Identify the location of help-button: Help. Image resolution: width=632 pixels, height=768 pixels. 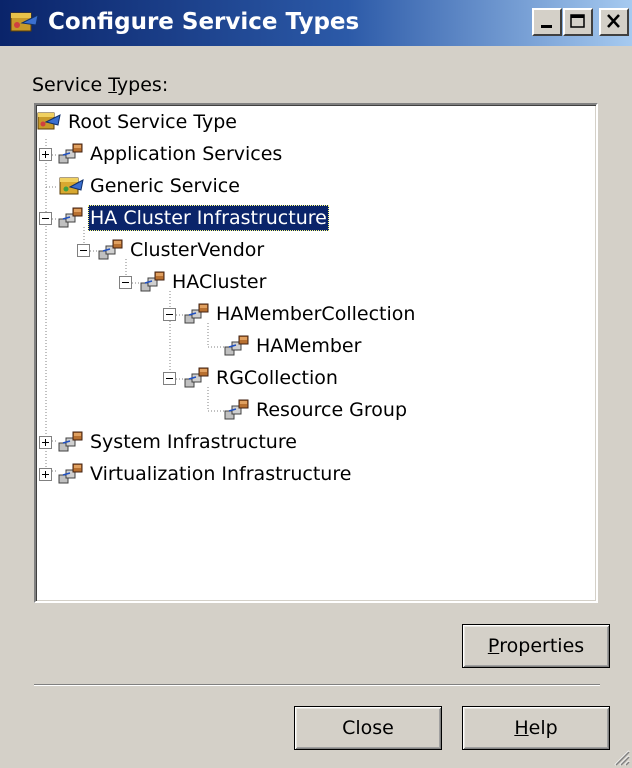
(536, 728).